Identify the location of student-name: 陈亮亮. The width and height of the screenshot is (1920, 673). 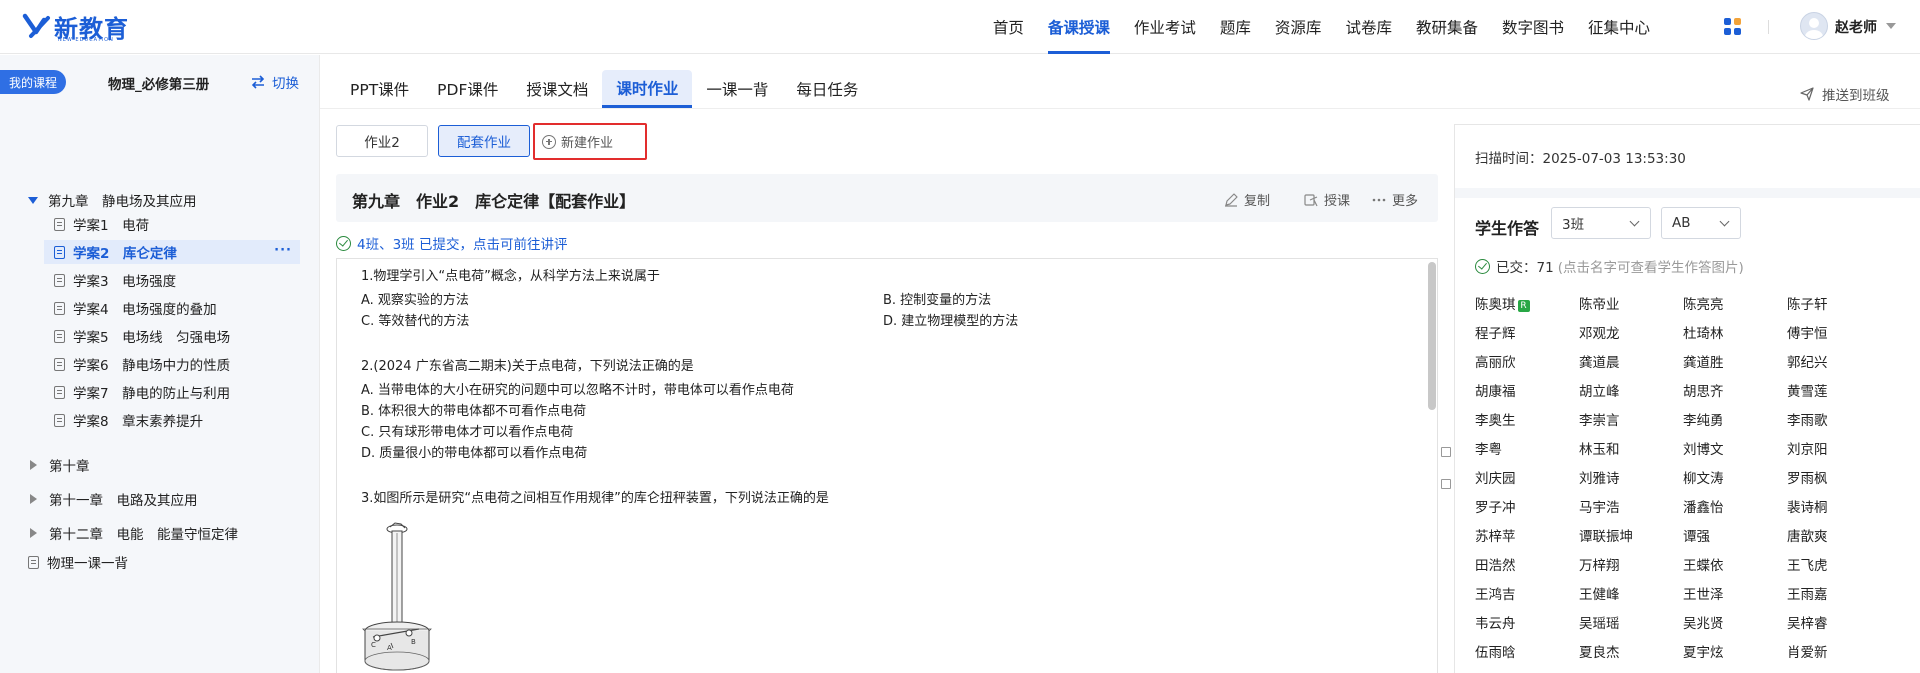
(1703, 303).